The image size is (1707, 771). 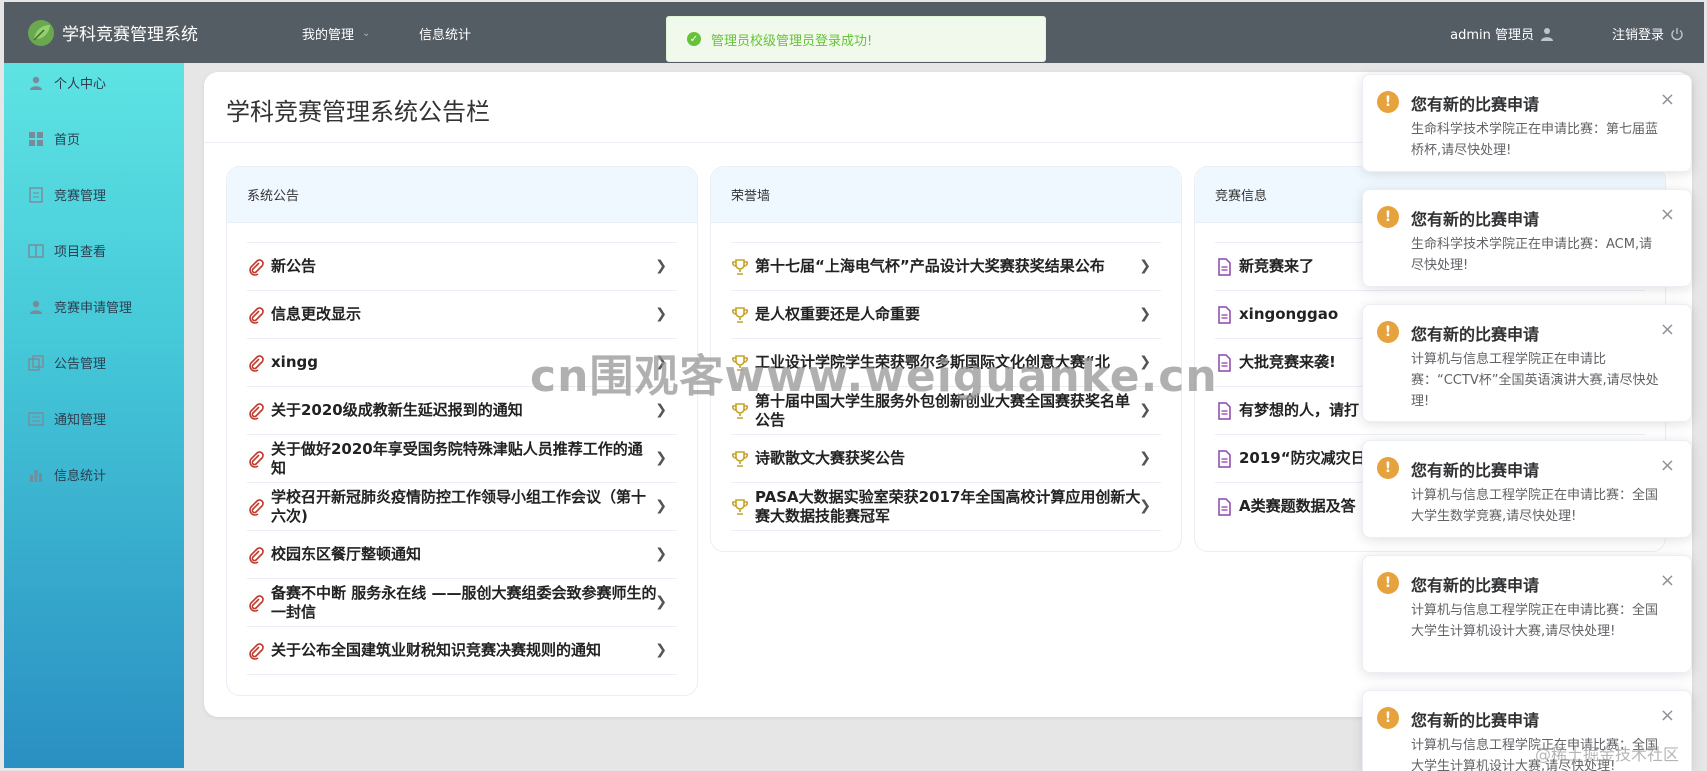 I want to click on logout-label: 注销登录, so click(x=1637, y=35).